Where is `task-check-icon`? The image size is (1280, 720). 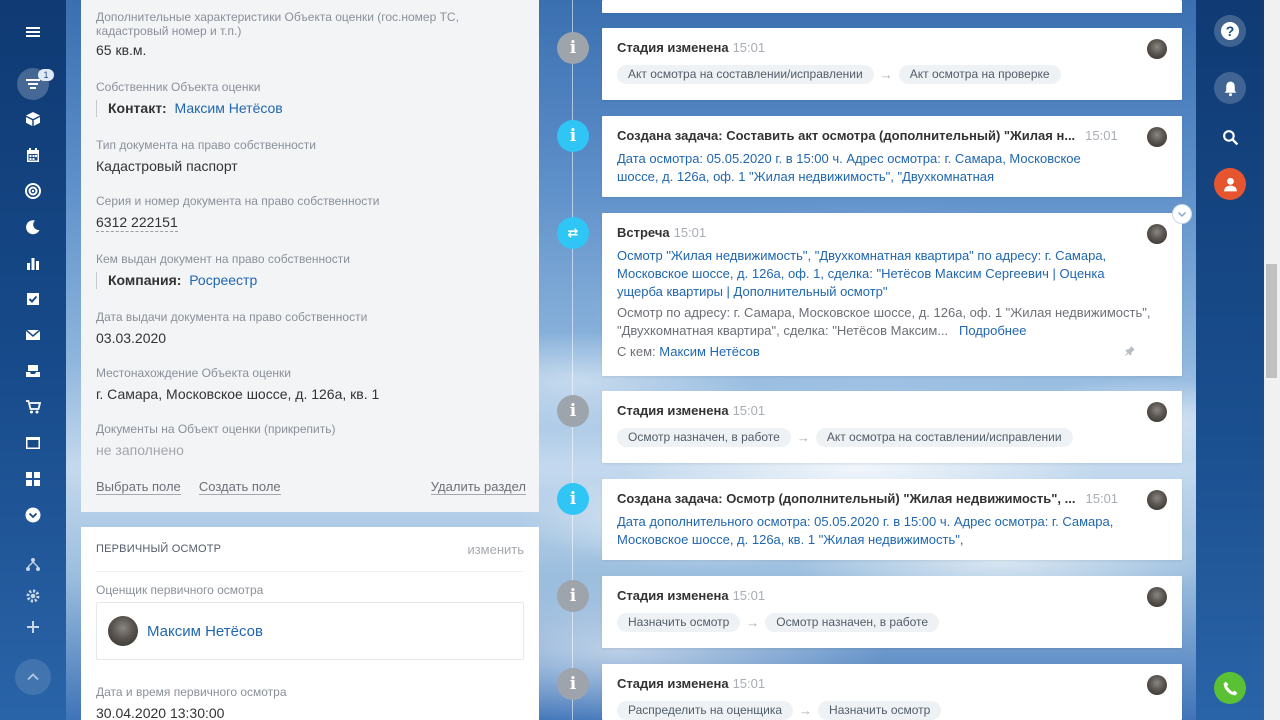 task-check-icon is located at coordinates (33, 299).